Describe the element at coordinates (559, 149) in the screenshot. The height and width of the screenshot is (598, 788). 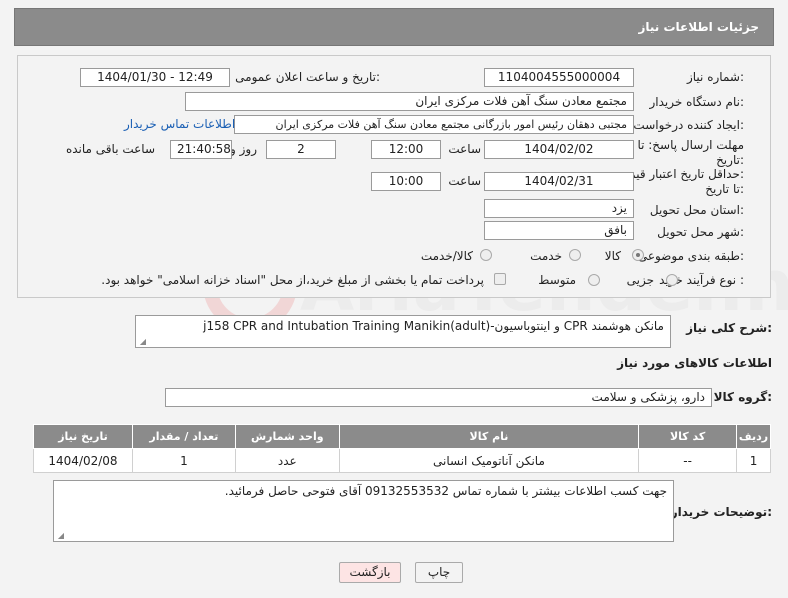
I see `deadline-date-field: 1404/02/02` at that location.